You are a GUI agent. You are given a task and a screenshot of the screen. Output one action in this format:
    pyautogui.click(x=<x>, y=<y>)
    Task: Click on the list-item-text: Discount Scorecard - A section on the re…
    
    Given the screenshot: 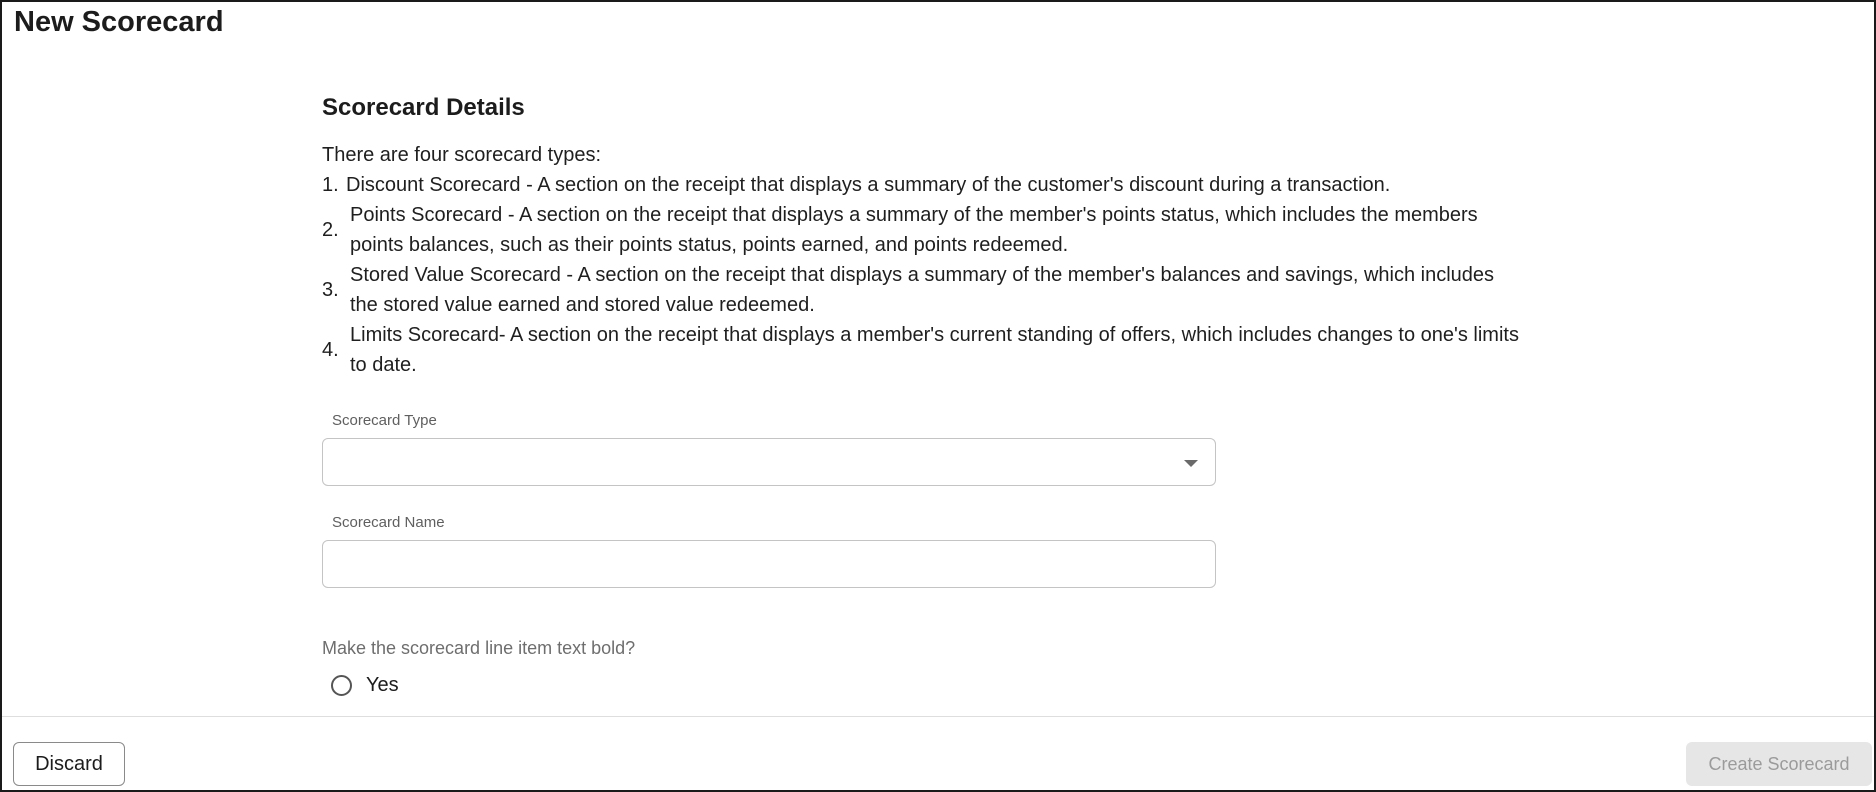 What is the action you would take?
    pyautogui.click(x=868, y=185)
    